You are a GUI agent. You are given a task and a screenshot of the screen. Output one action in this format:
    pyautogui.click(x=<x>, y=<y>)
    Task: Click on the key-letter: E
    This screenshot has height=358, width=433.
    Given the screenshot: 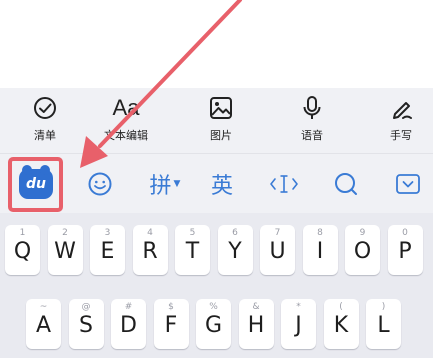 What is the action you would take?
    pyautogui.click(x=107, y=251)
    